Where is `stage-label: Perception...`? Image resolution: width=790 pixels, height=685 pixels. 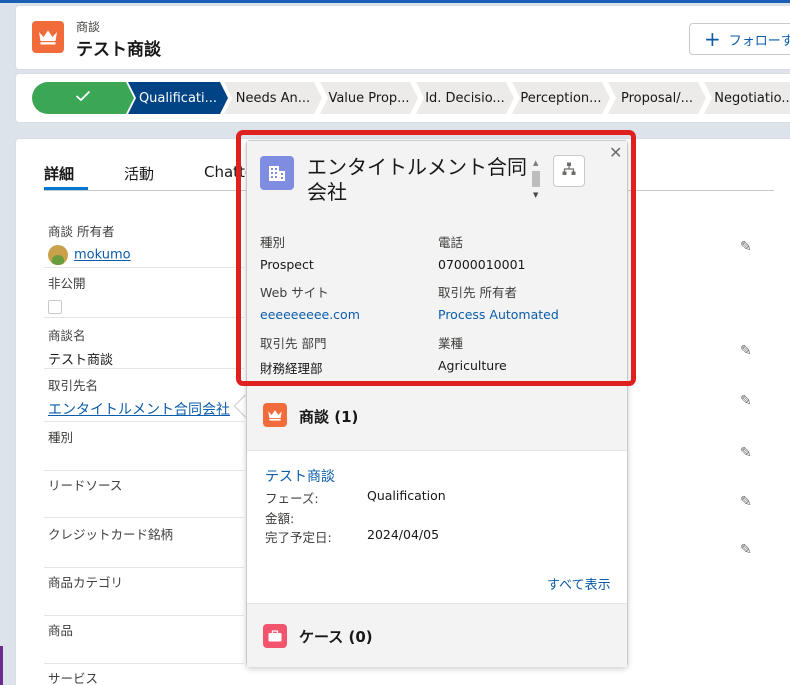
stage-label: Perception... is located at coordinates (561, 98).